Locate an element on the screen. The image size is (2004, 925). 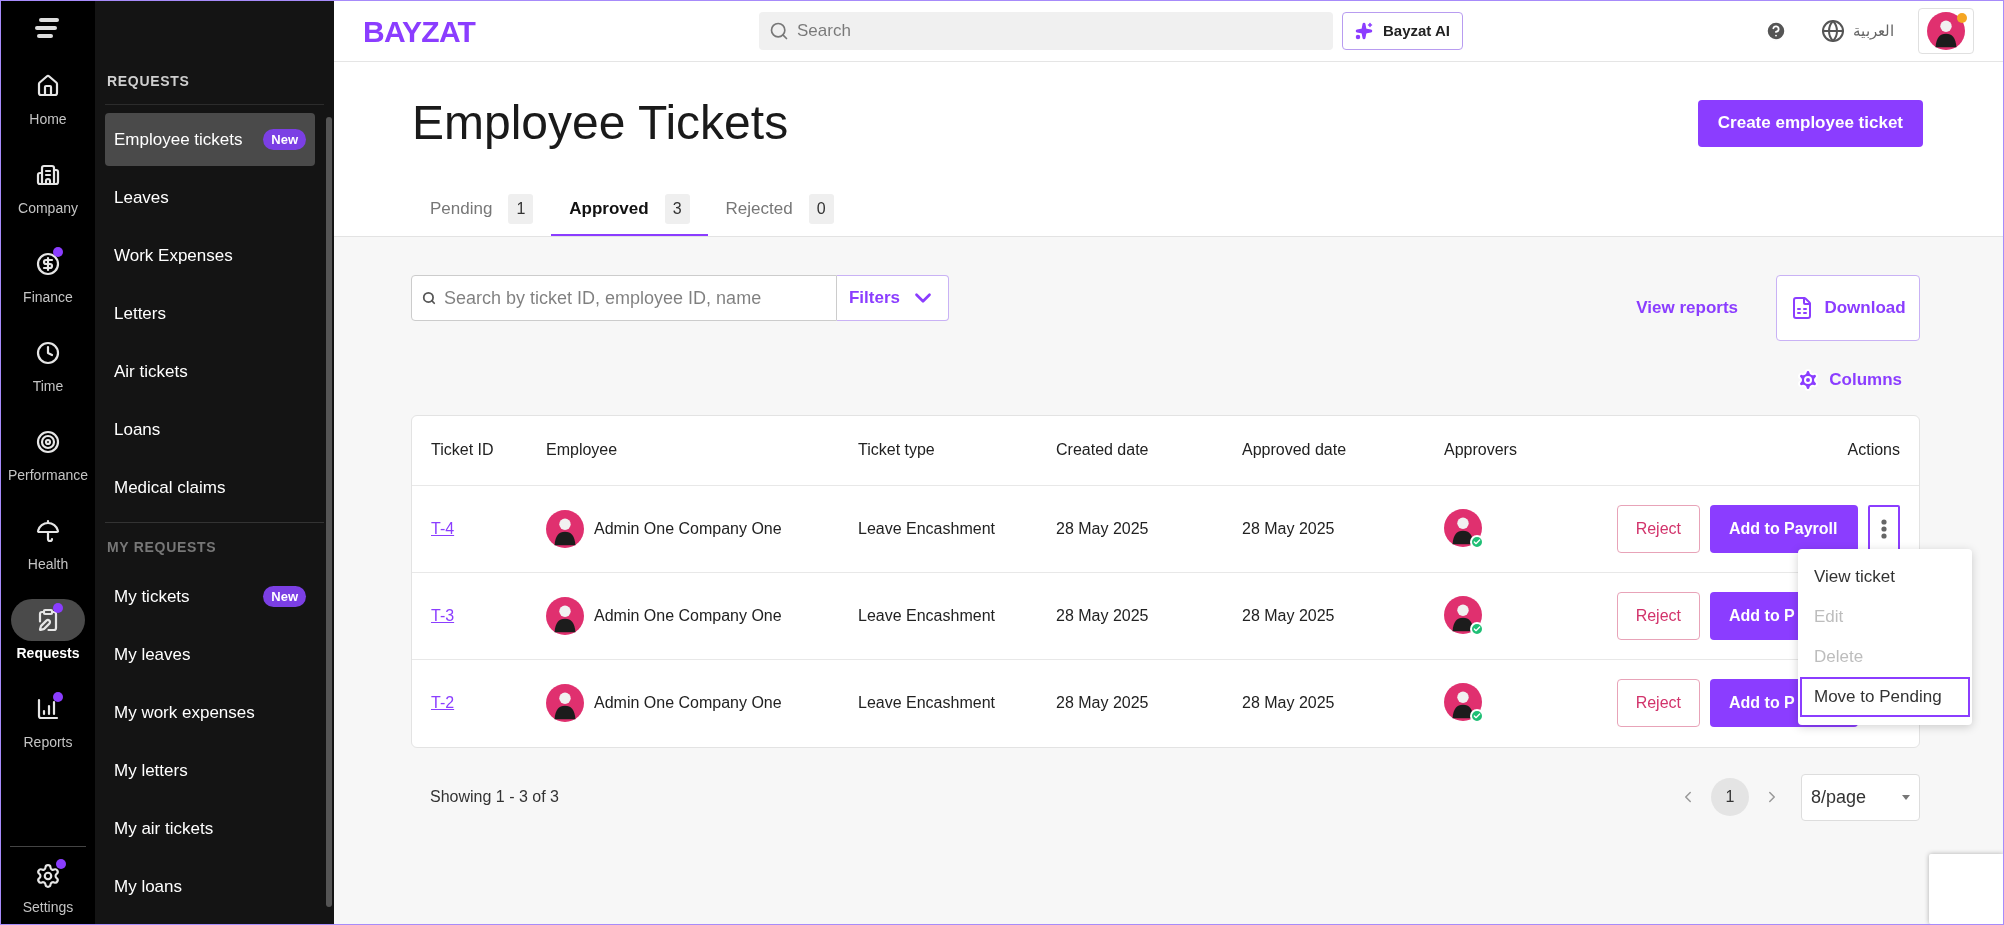
rail-label: Home is located at coordinates (48, 119).